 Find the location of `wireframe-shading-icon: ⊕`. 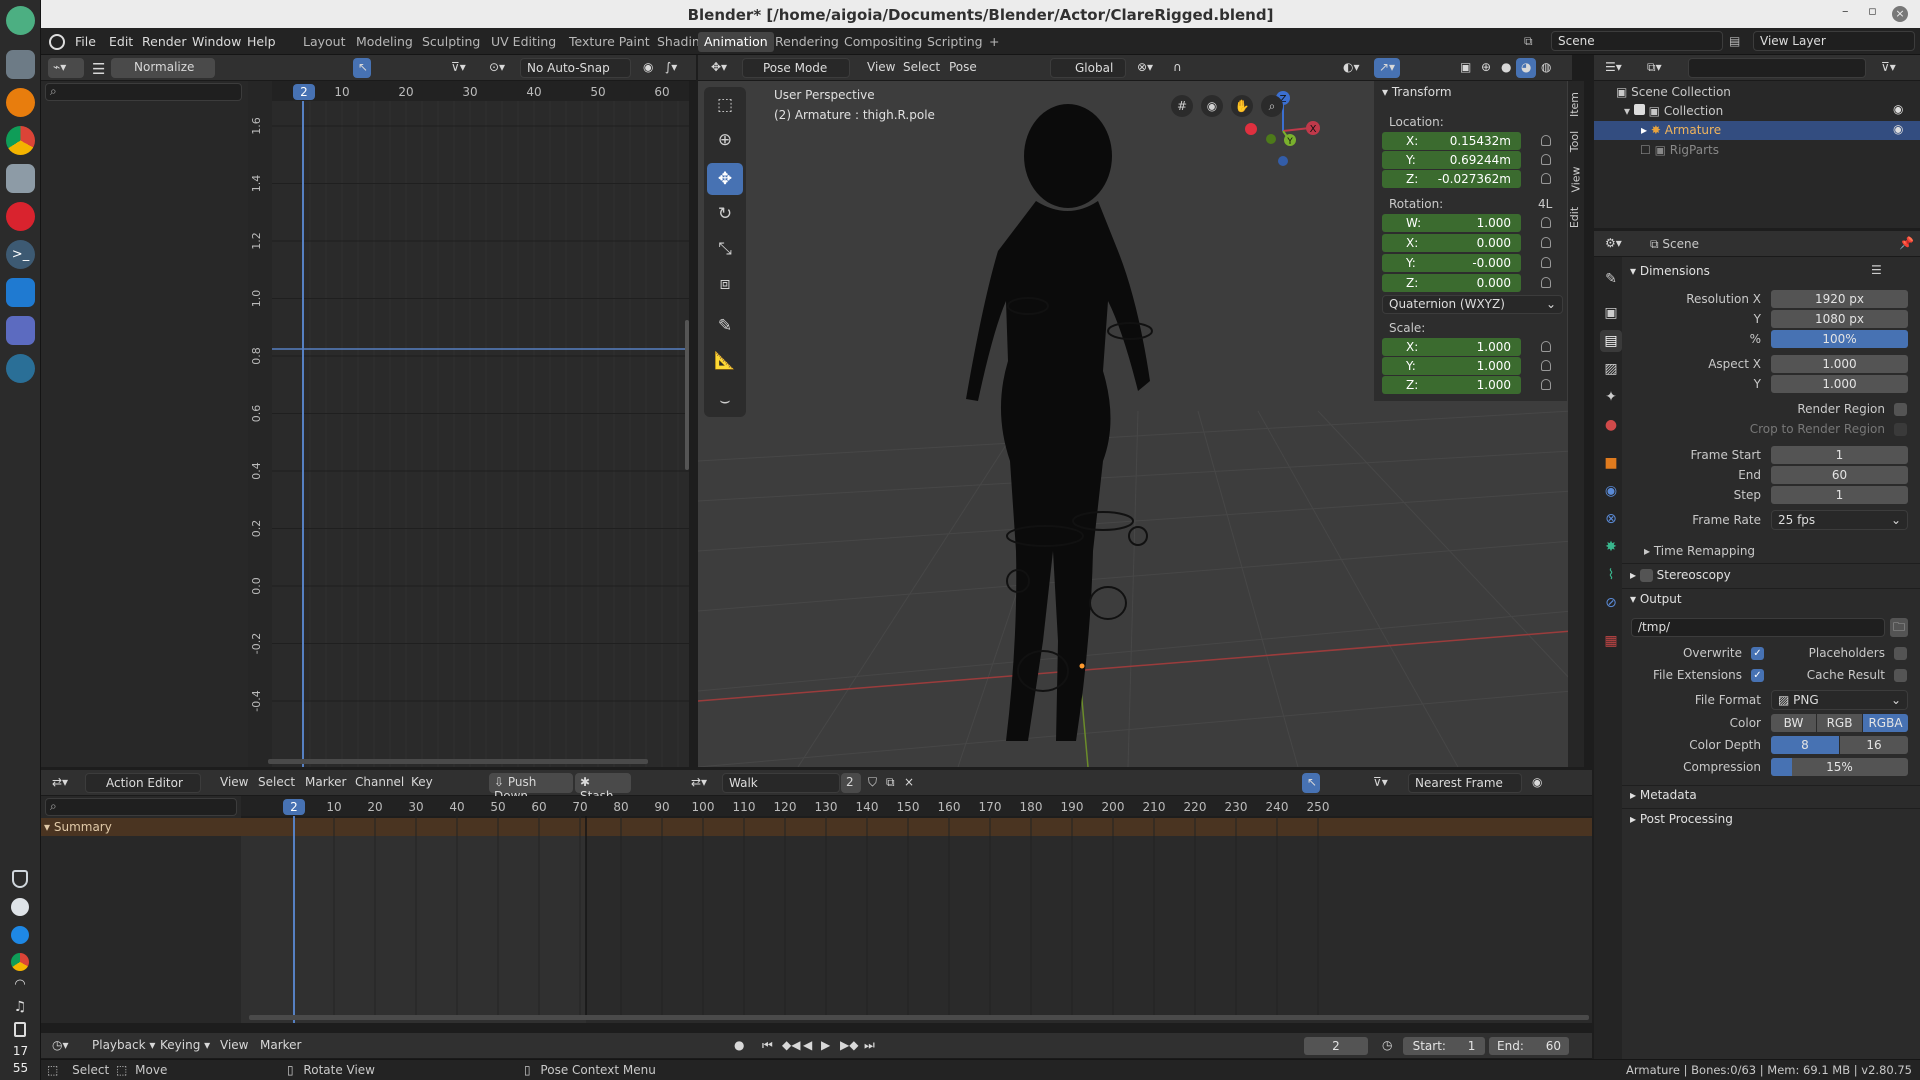

wireframe-shading-icon: ⊕ is located at coordinates (1486, 68).